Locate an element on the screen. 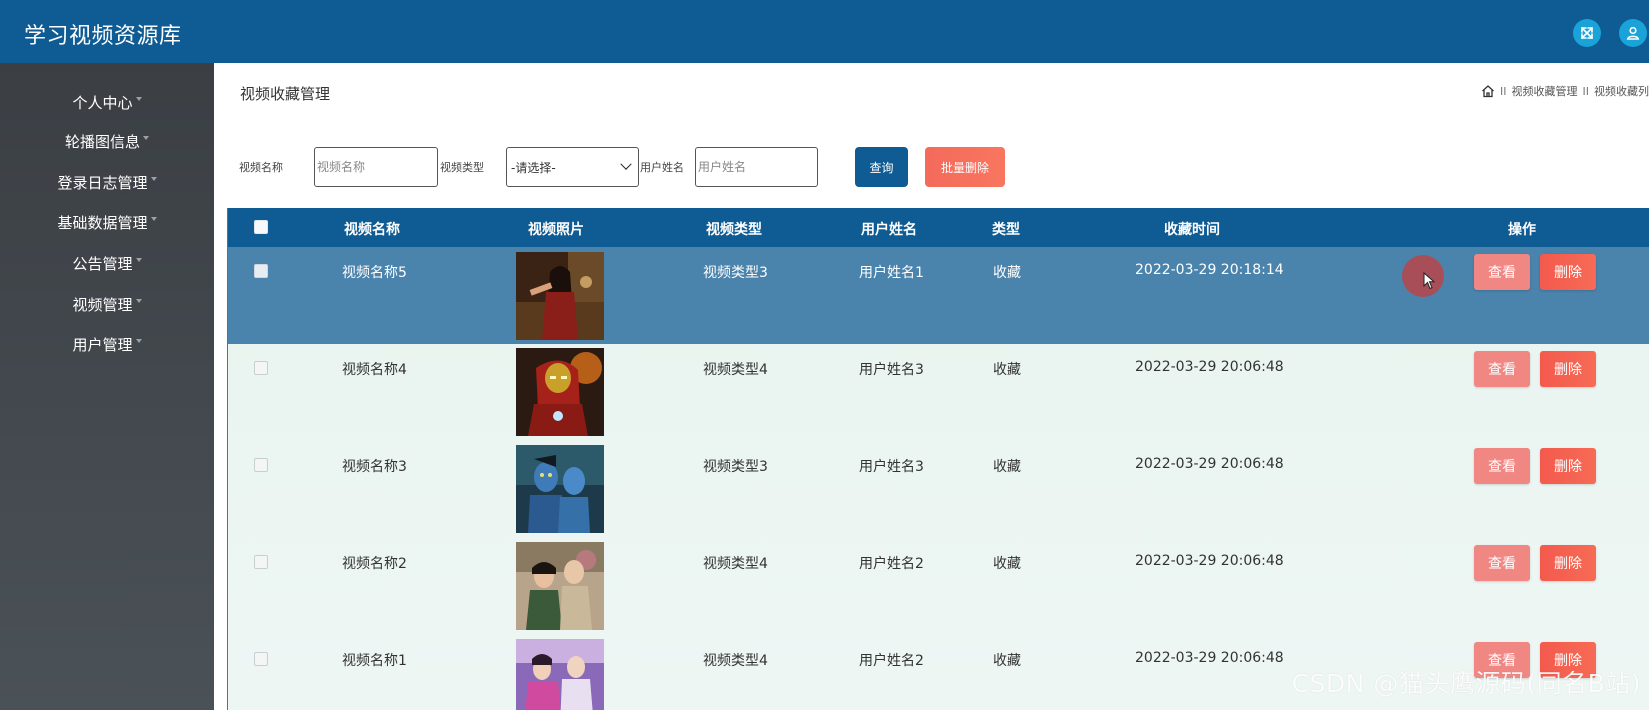 This screenshot has height=710, width=1649. batch-delete-button: 批量删除 is located at coordinates (965, 167).